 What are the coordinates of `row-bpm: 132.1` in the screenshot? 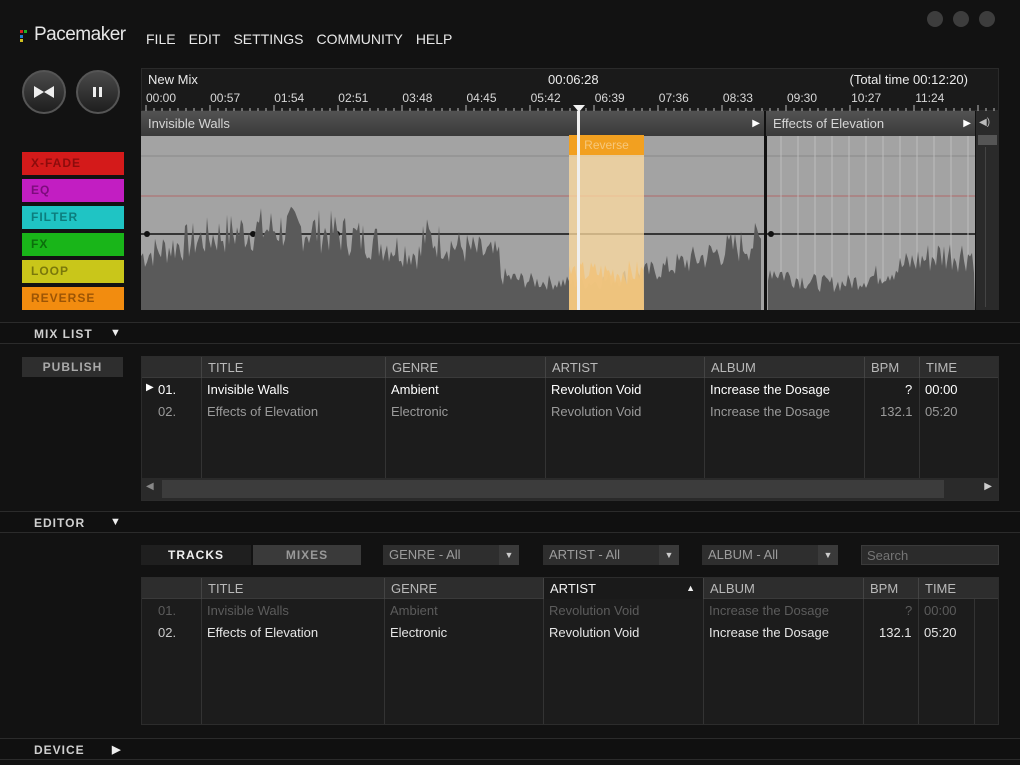 It's located at (896, 411).